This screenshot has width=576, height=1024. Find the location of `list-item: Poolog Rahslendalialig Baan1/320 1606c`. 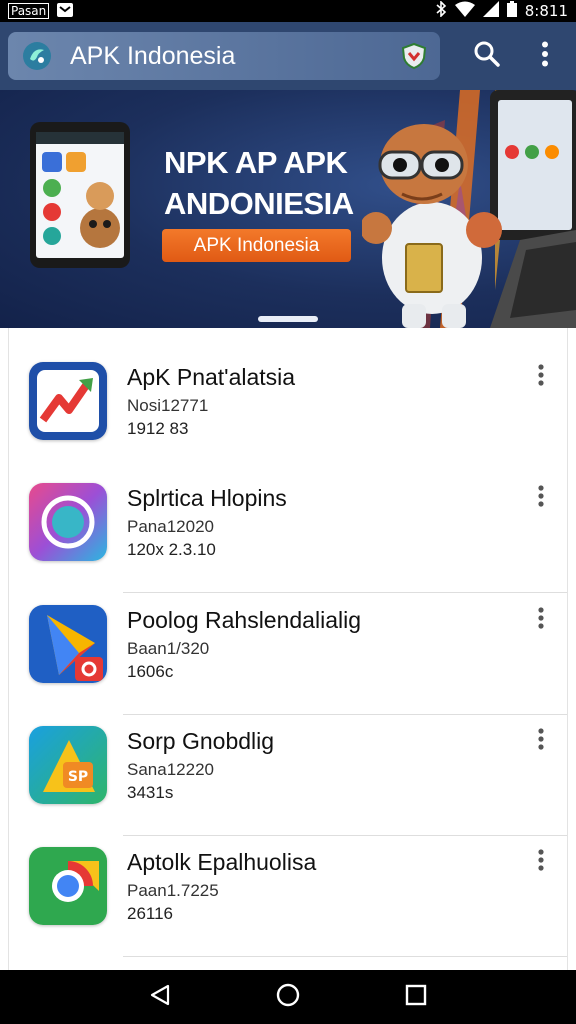

list-item: Poolog Rahslendalialig Baan1/320 1606c is located at coordinates (288, 631).